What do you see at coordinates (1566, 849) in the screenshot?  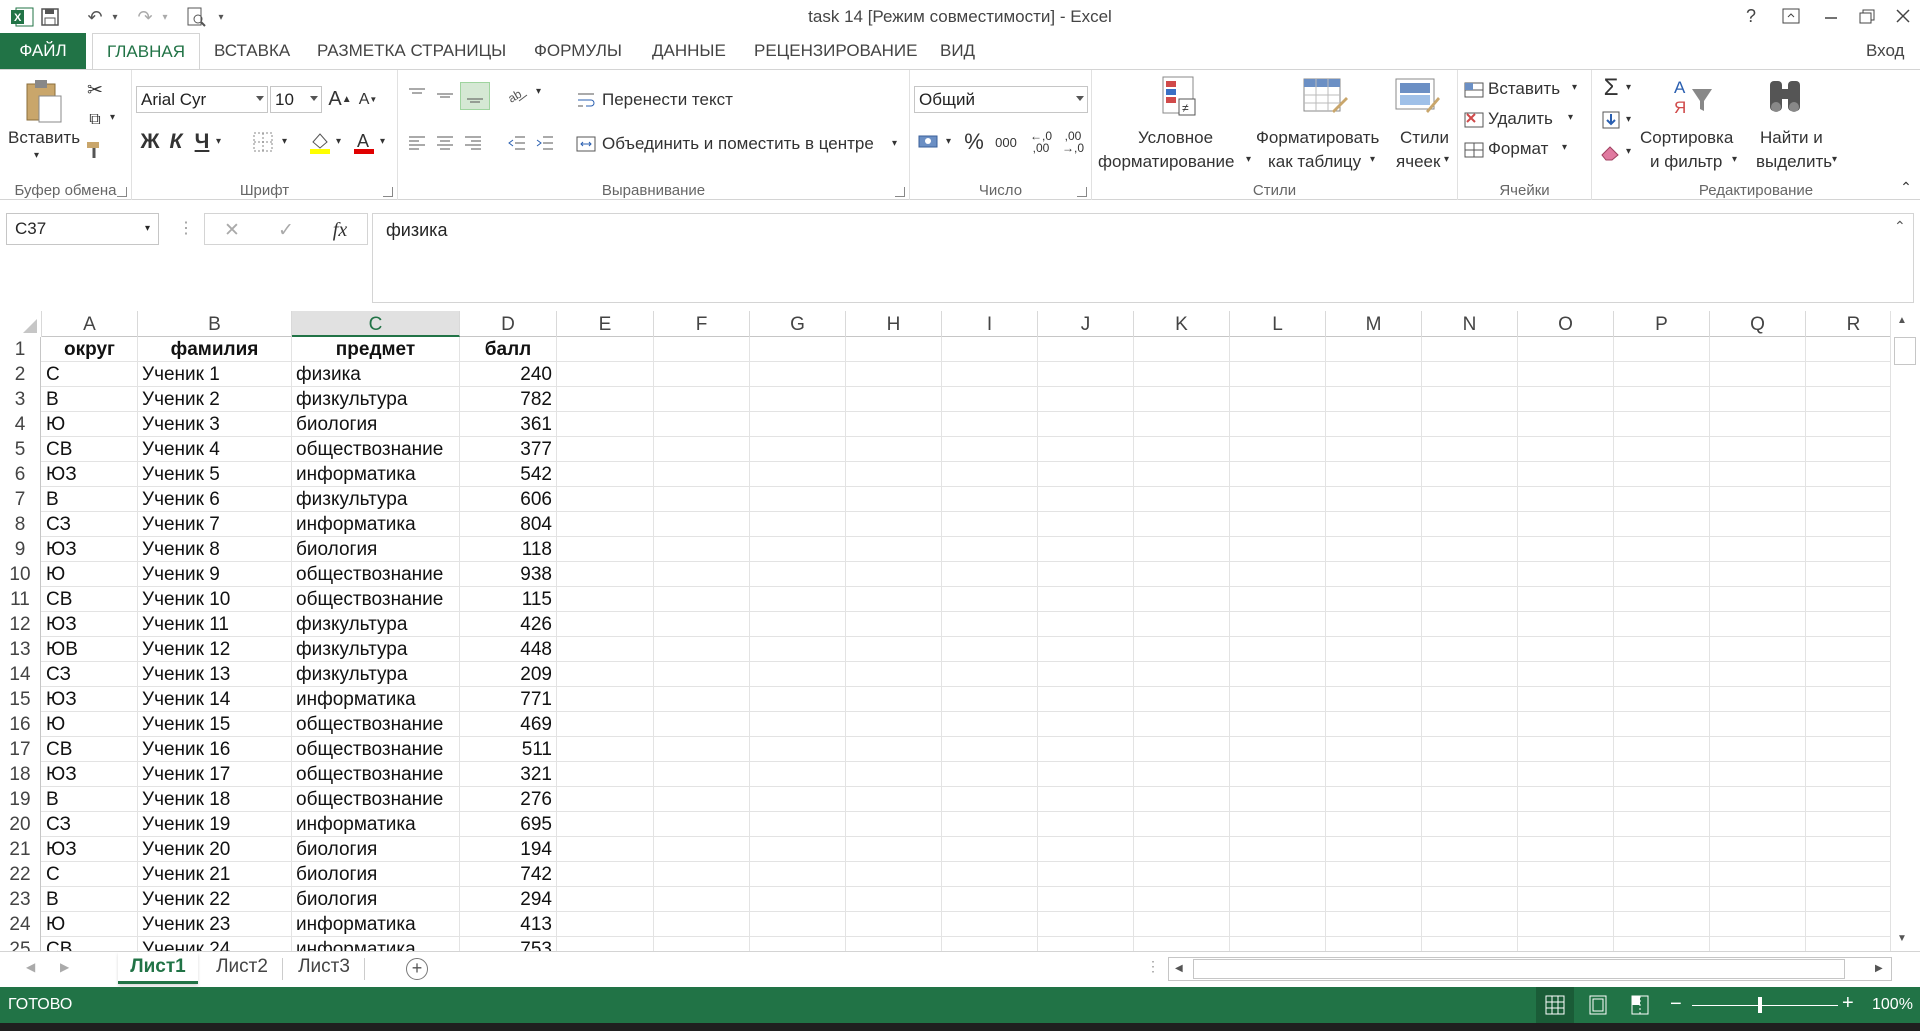 I see `cell-o21` at bounding box center [1566, 849].